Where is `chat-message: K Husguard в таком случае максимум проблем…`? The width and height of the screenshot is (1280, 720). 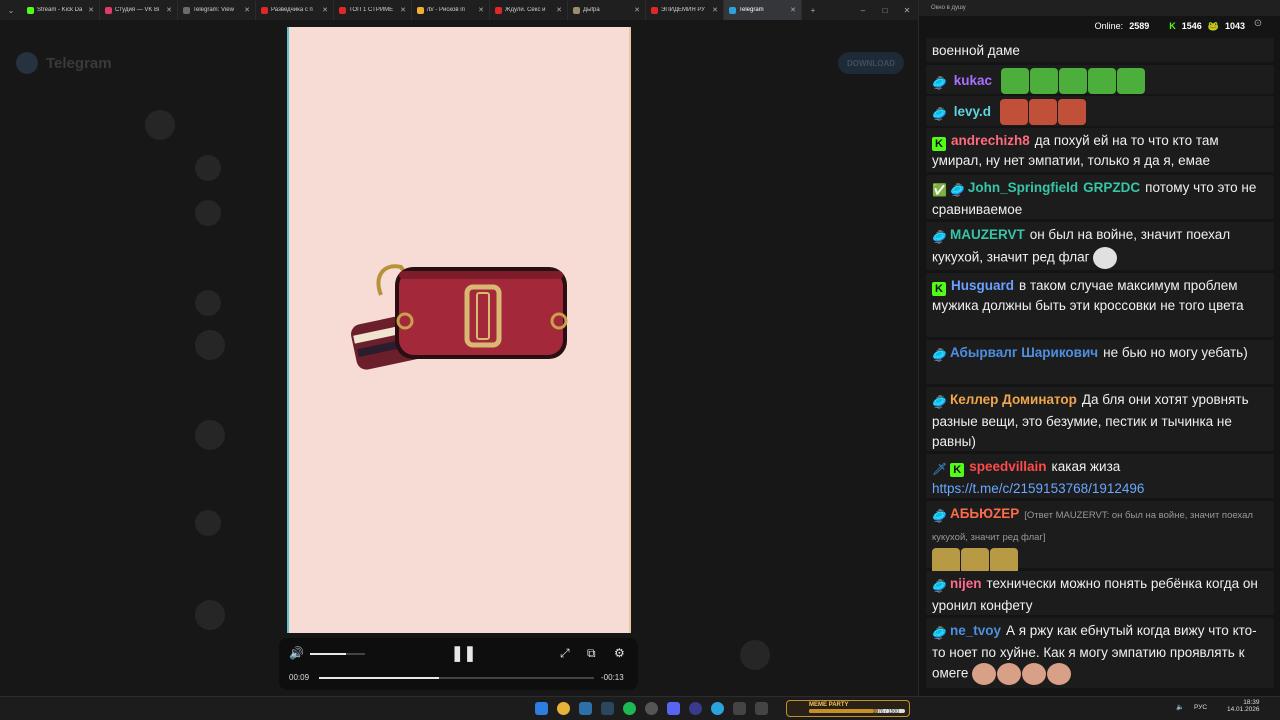 chat-message: K Husguard в таком случае максимум проблем… is located at coordinates (1100, 305).